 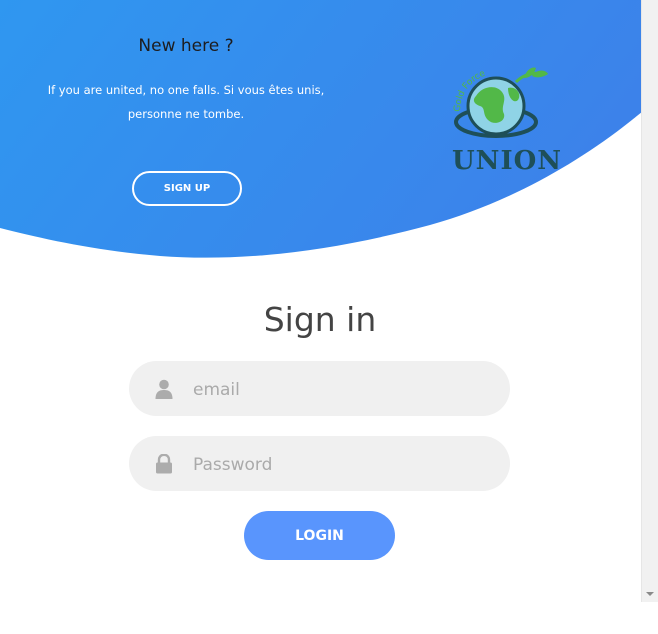 What do you see at coordinates (164, 464) in the screenshot?
I see `lock-icon` at bounding box center [164, 464].